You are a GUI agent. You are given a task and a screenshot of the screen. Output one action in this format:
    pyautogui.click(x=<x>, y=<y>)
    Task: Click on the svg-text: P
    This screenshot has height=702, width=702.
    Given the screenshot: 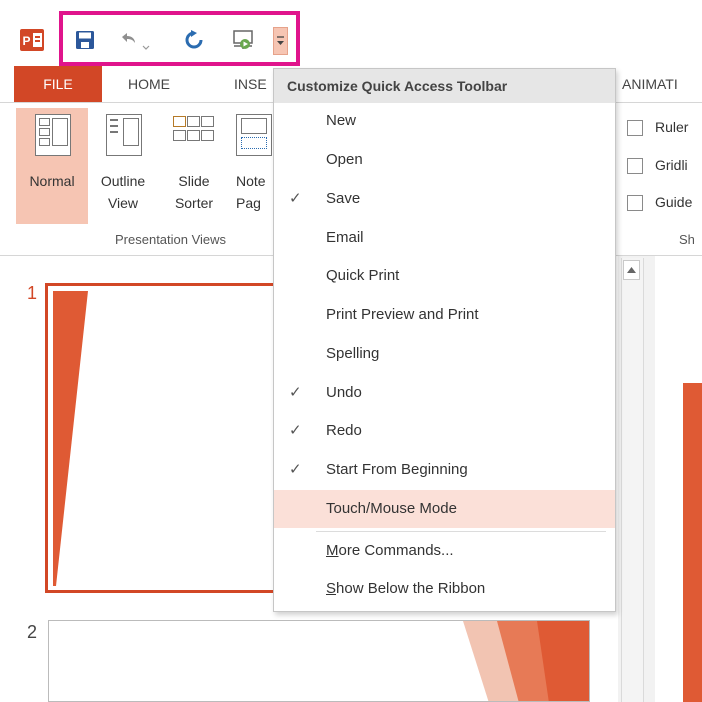 What is the action you would take?
    pyautogui.click(x=26, y=41)
    